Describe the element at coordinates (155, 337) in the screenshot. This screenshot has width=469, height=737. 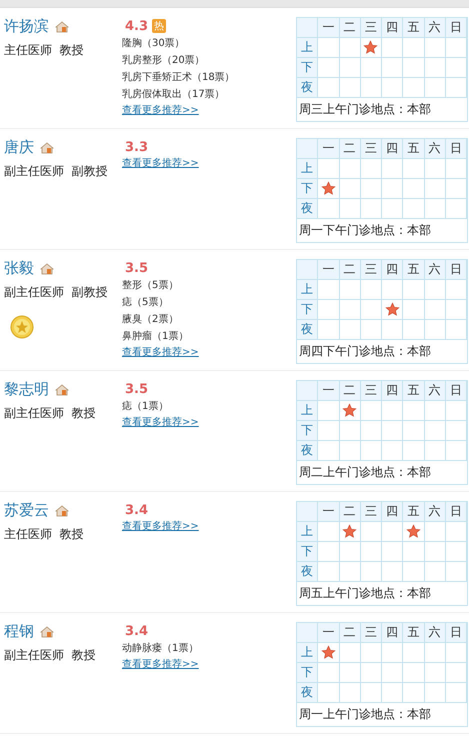
I see `vote-item: 鼻肿瘤（1票）` at that location.